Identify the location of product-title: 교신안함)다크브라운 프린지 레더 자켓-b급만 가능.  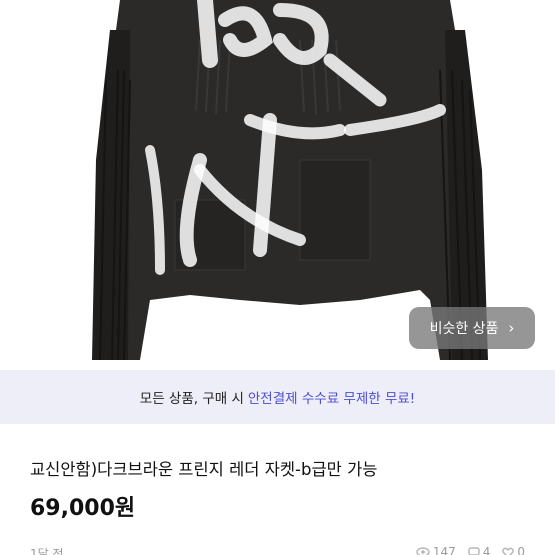
(204, 469).